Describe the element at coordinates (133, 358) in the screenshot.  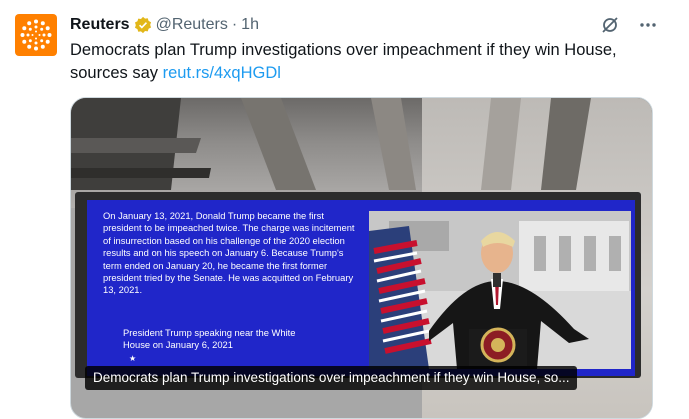
I see `star-icon: ★` at that location.